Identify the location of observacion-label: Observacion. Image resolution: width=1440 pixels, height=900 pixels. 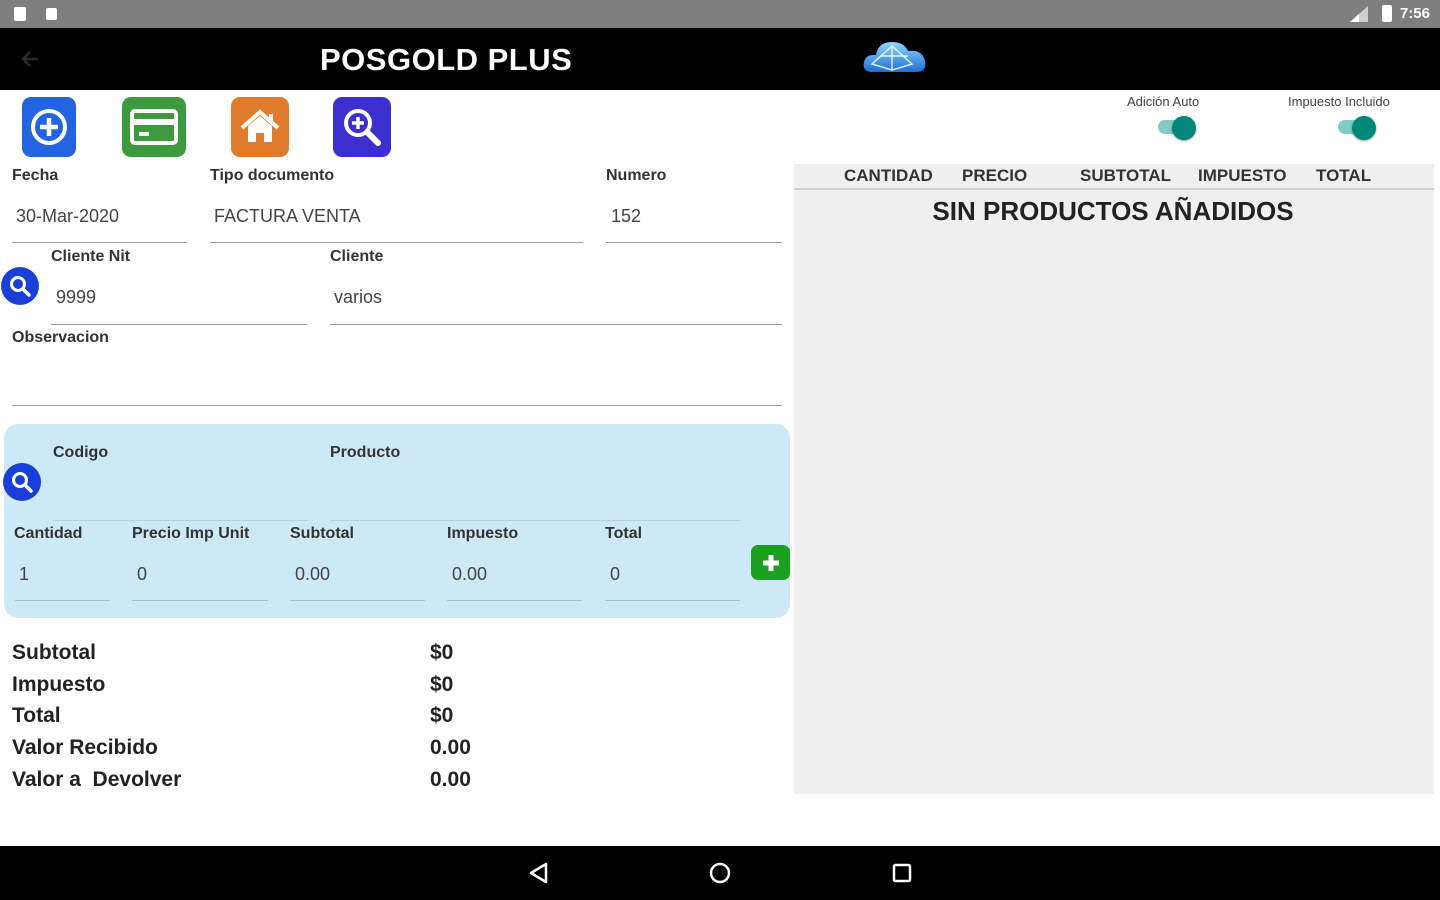
(60, 337).